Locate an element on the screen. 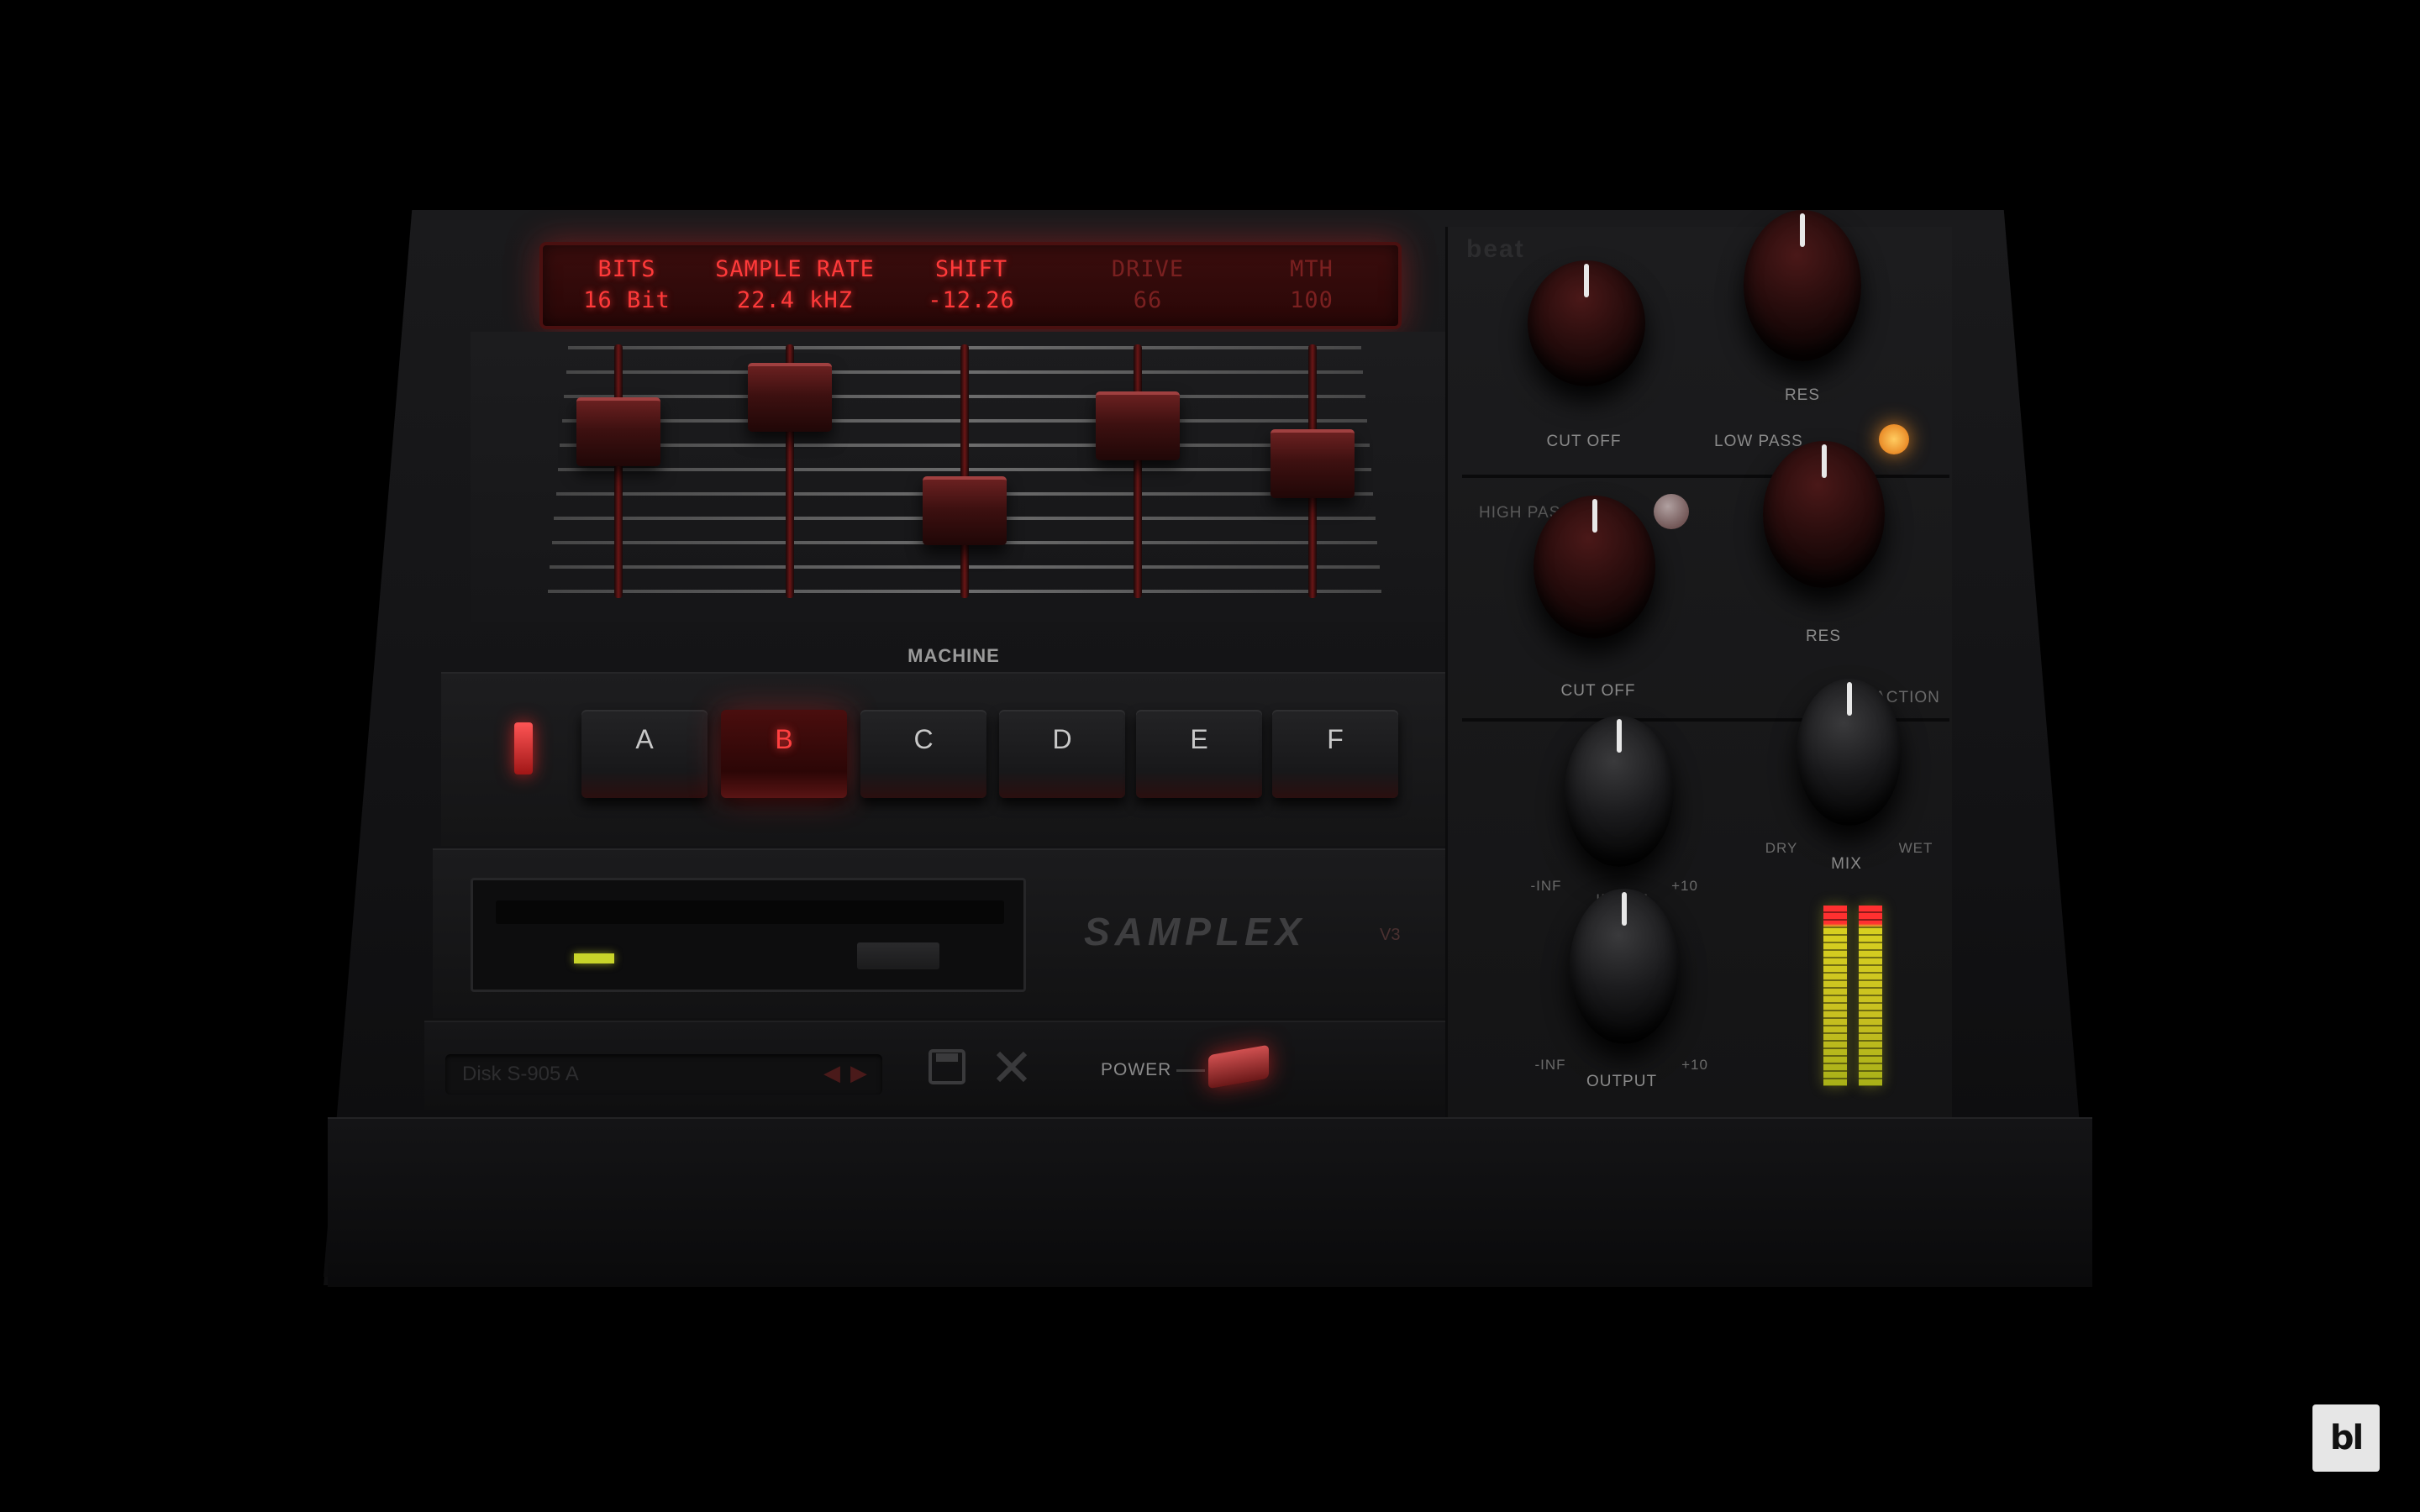 The width and height of the screenshot is (2420, 1512). machine-toggle is located at coordinates (523, 748).